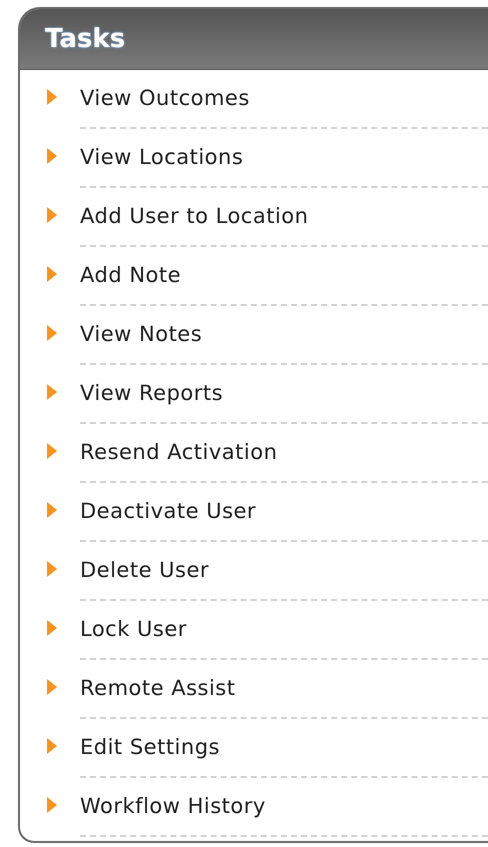  I want to click on task-link: Add Note, so click(131, 274).